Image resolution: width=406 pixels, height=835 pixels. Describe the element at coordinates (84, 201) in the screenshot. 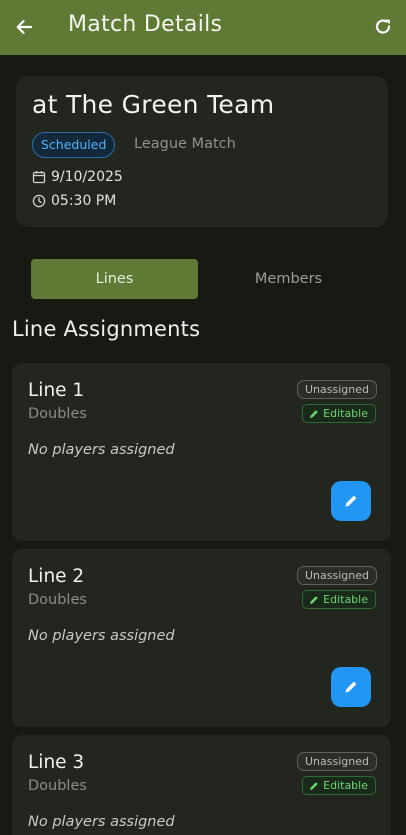

I see `match-time: 05:30 PM` at that location.